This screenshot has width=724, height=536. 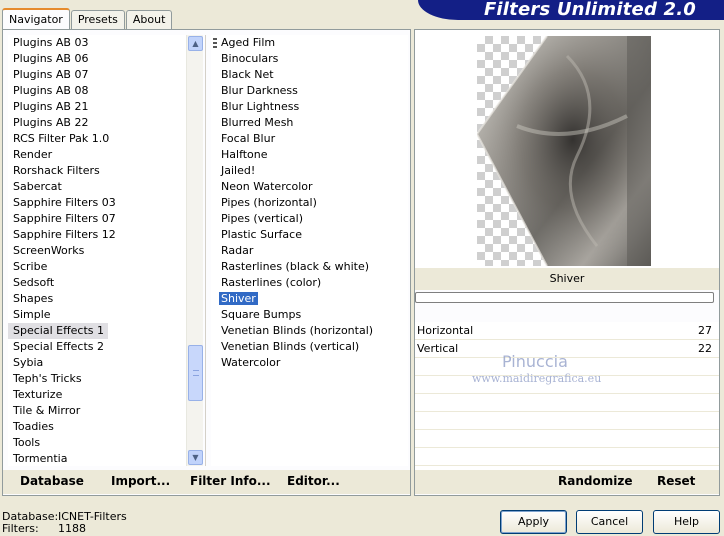 What do you see at coordinates (97, 107) in the screenshot?
I see `category-item: Plugins AB 21` at bounding box center [97, 107].